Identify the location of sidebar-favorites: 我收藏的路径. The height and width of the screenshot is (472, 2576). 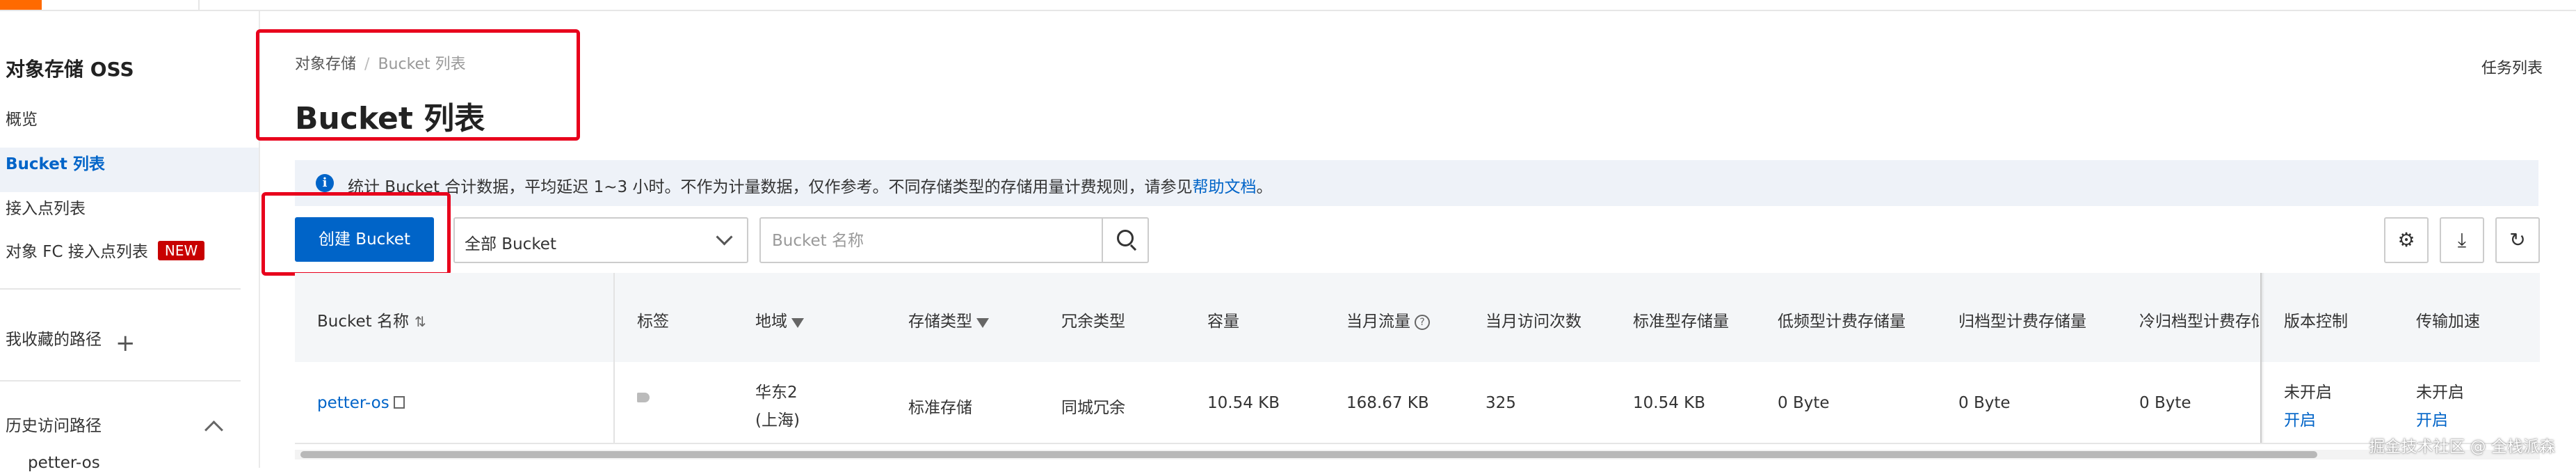
(54, 337).